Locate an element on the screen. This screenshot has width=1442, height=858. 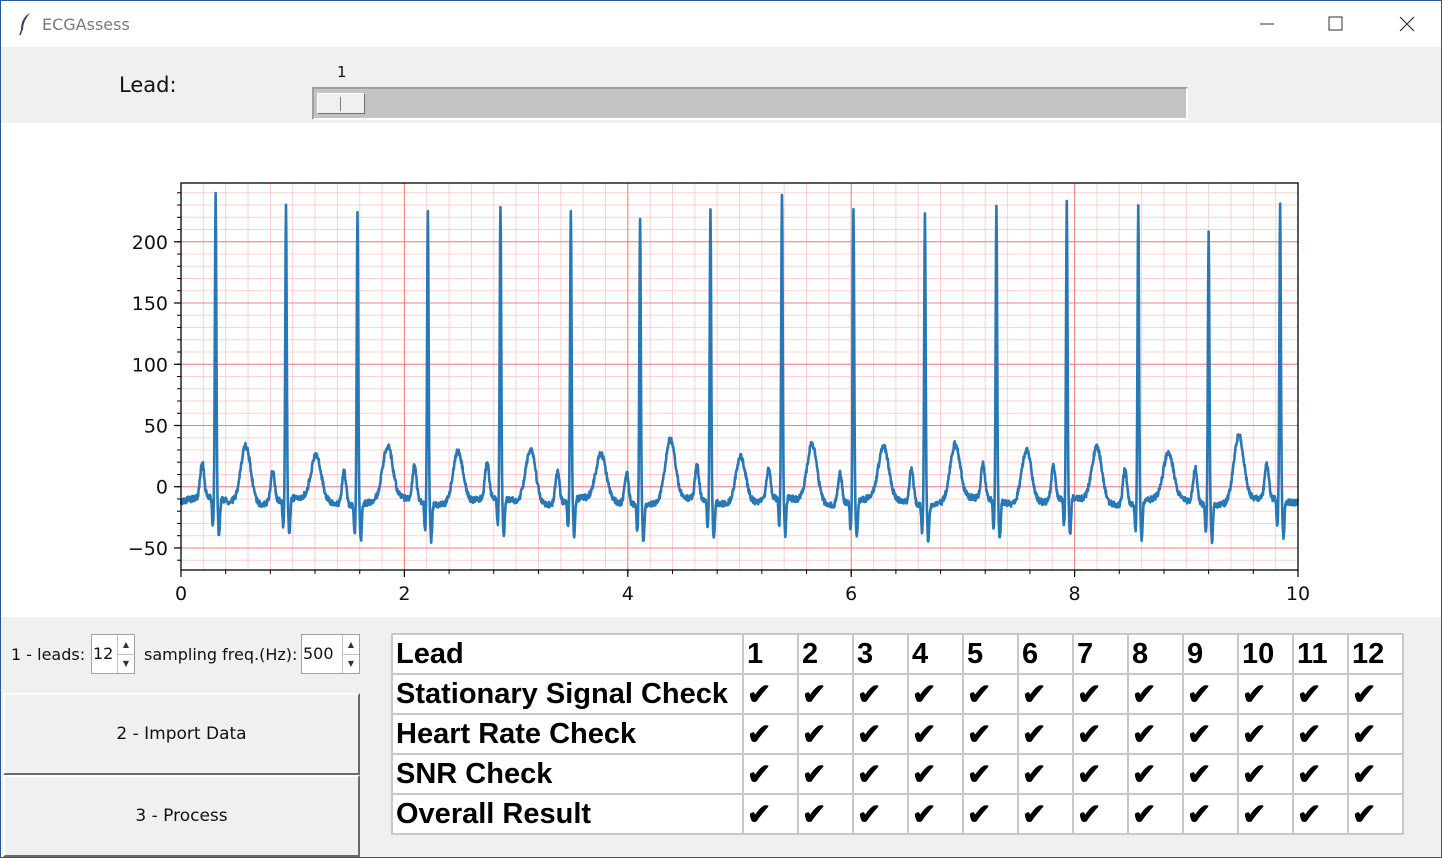
lead-slider-thumb is located at coordinates (341, 103).